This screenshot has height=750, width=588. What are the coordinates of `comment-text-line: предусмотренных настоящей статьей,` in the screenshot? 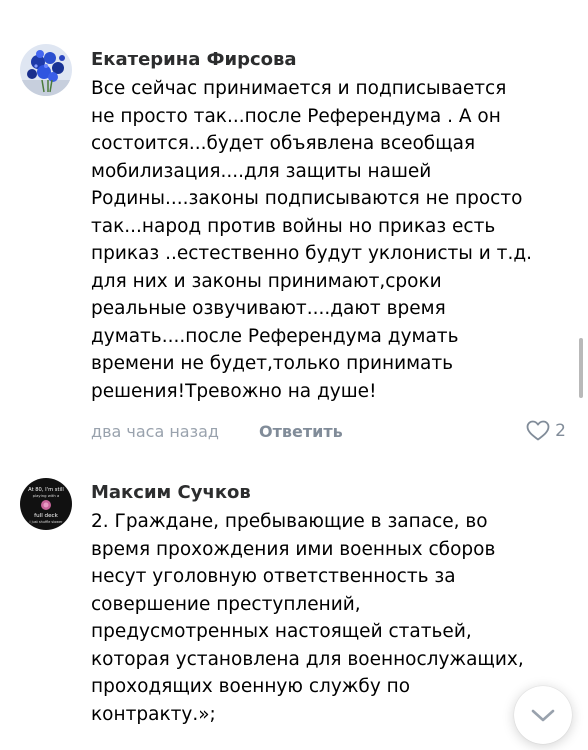 It's located at (281, 631).